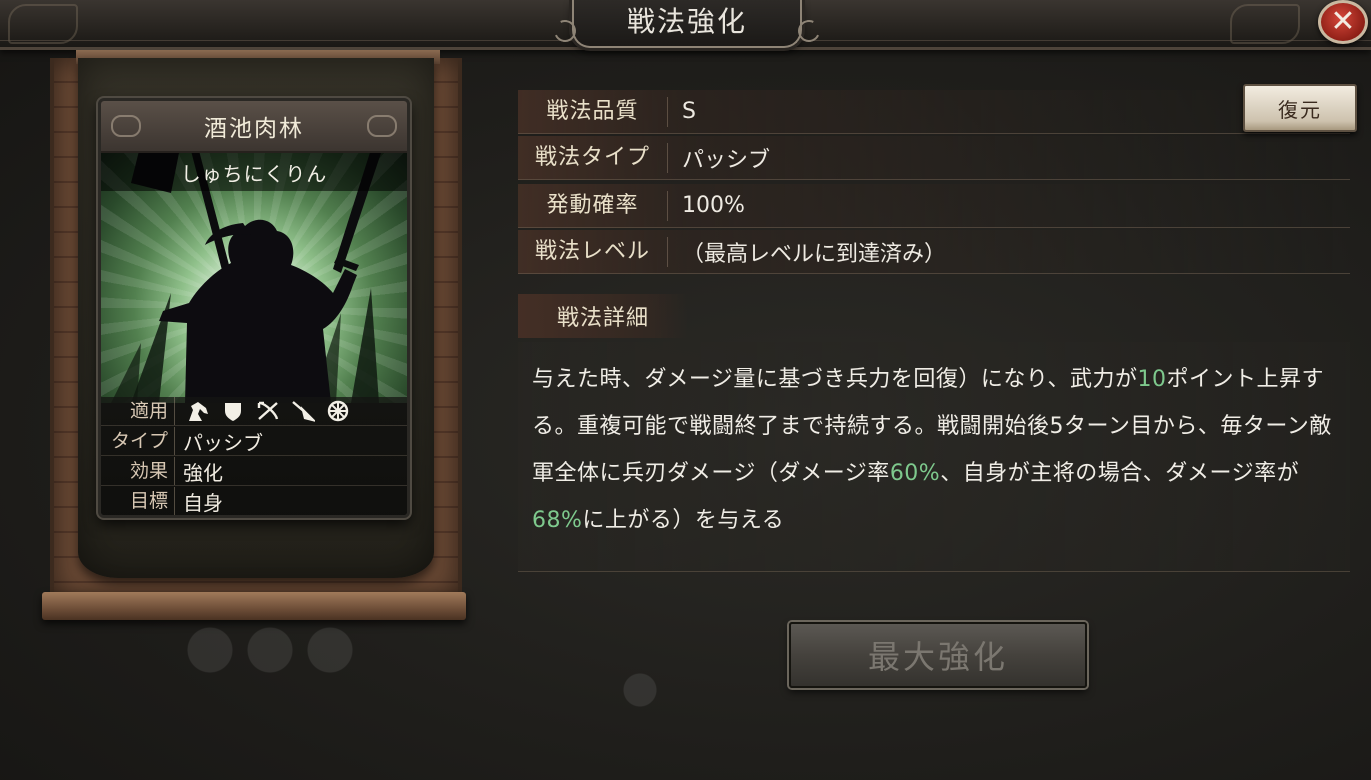  I want to click on close-icon: ✕, so click(1343, 21).